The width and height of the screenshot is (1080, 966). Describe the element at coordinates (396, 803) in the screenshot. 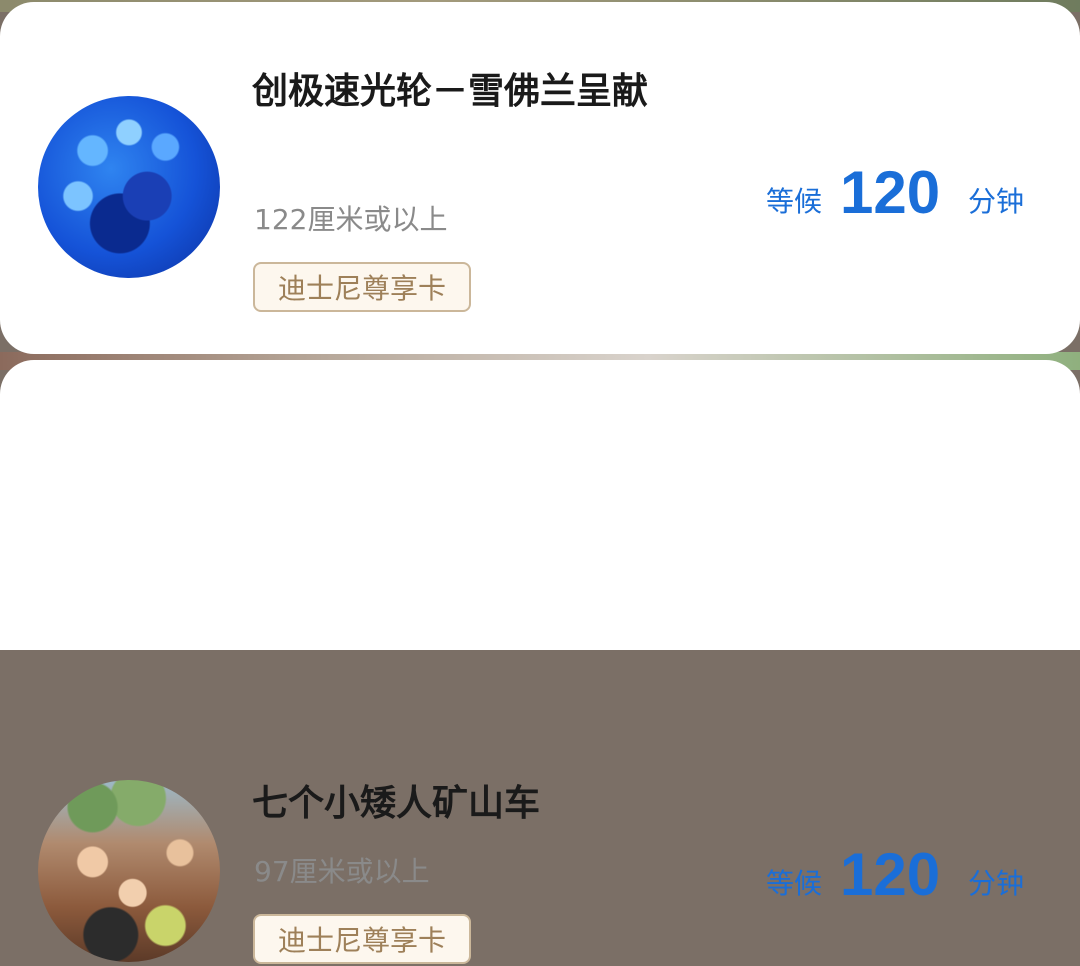

I see `attraction-name: 七个小矮人矿山车` at that location.